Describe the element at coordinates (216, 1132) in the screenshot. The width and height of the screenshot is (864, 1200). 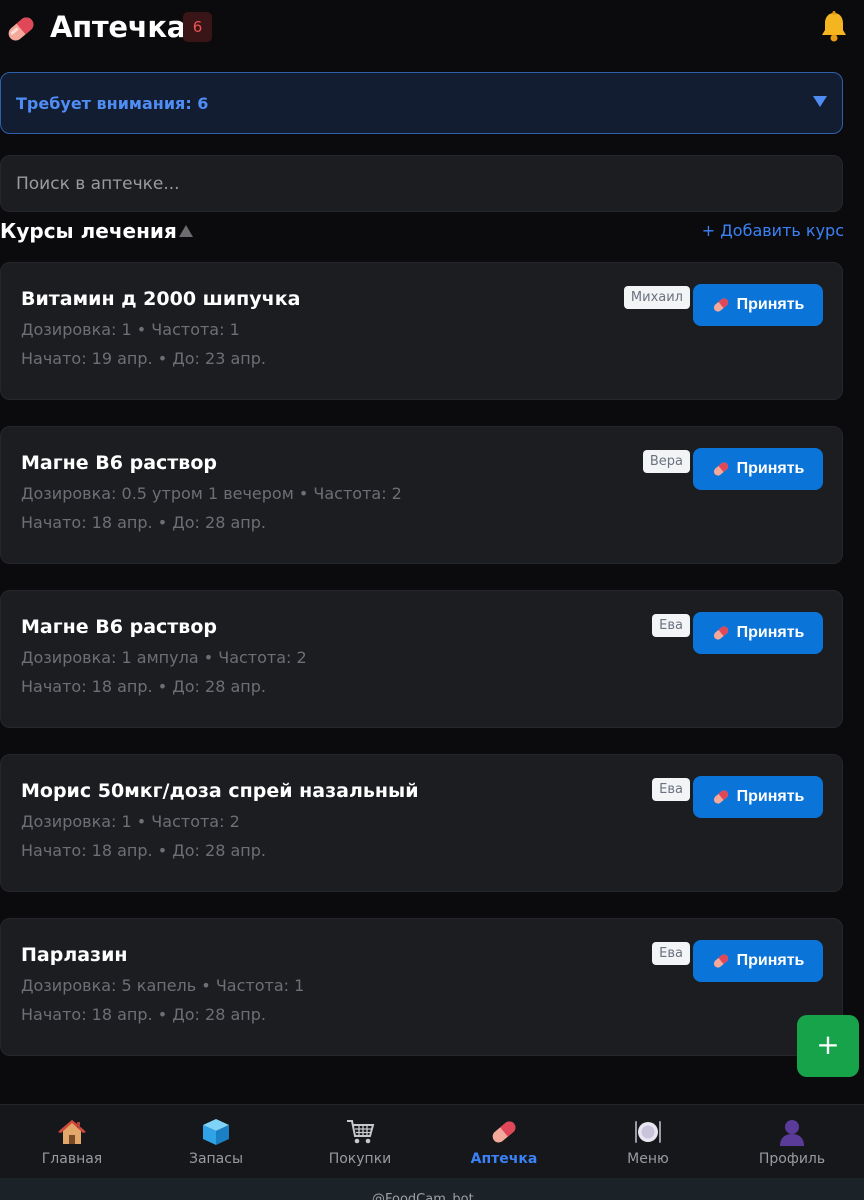
I see `cube-icon` at that location.